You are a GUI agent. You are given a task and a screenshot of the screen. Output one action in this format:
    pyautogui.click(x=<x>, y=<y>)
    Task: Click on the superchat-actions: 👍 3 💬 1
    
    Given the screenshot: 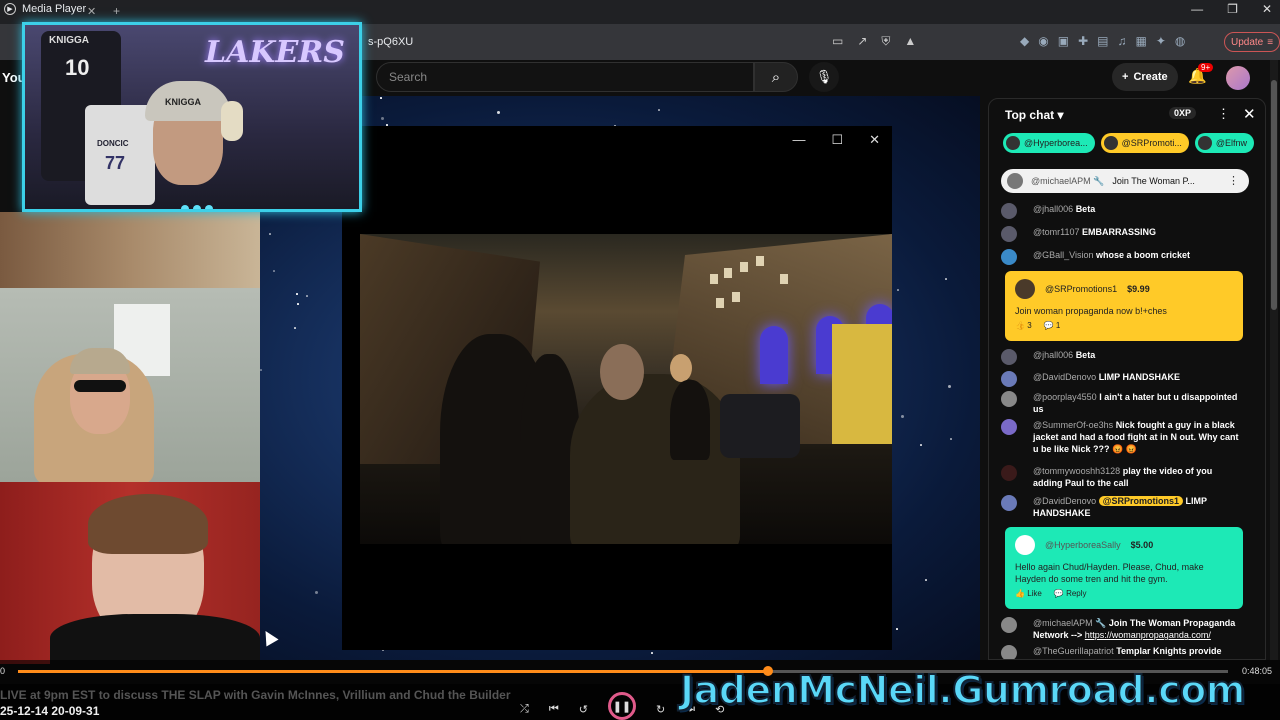 What is the action you would take?
    pyautogui.click(x=1124, y=326)
    